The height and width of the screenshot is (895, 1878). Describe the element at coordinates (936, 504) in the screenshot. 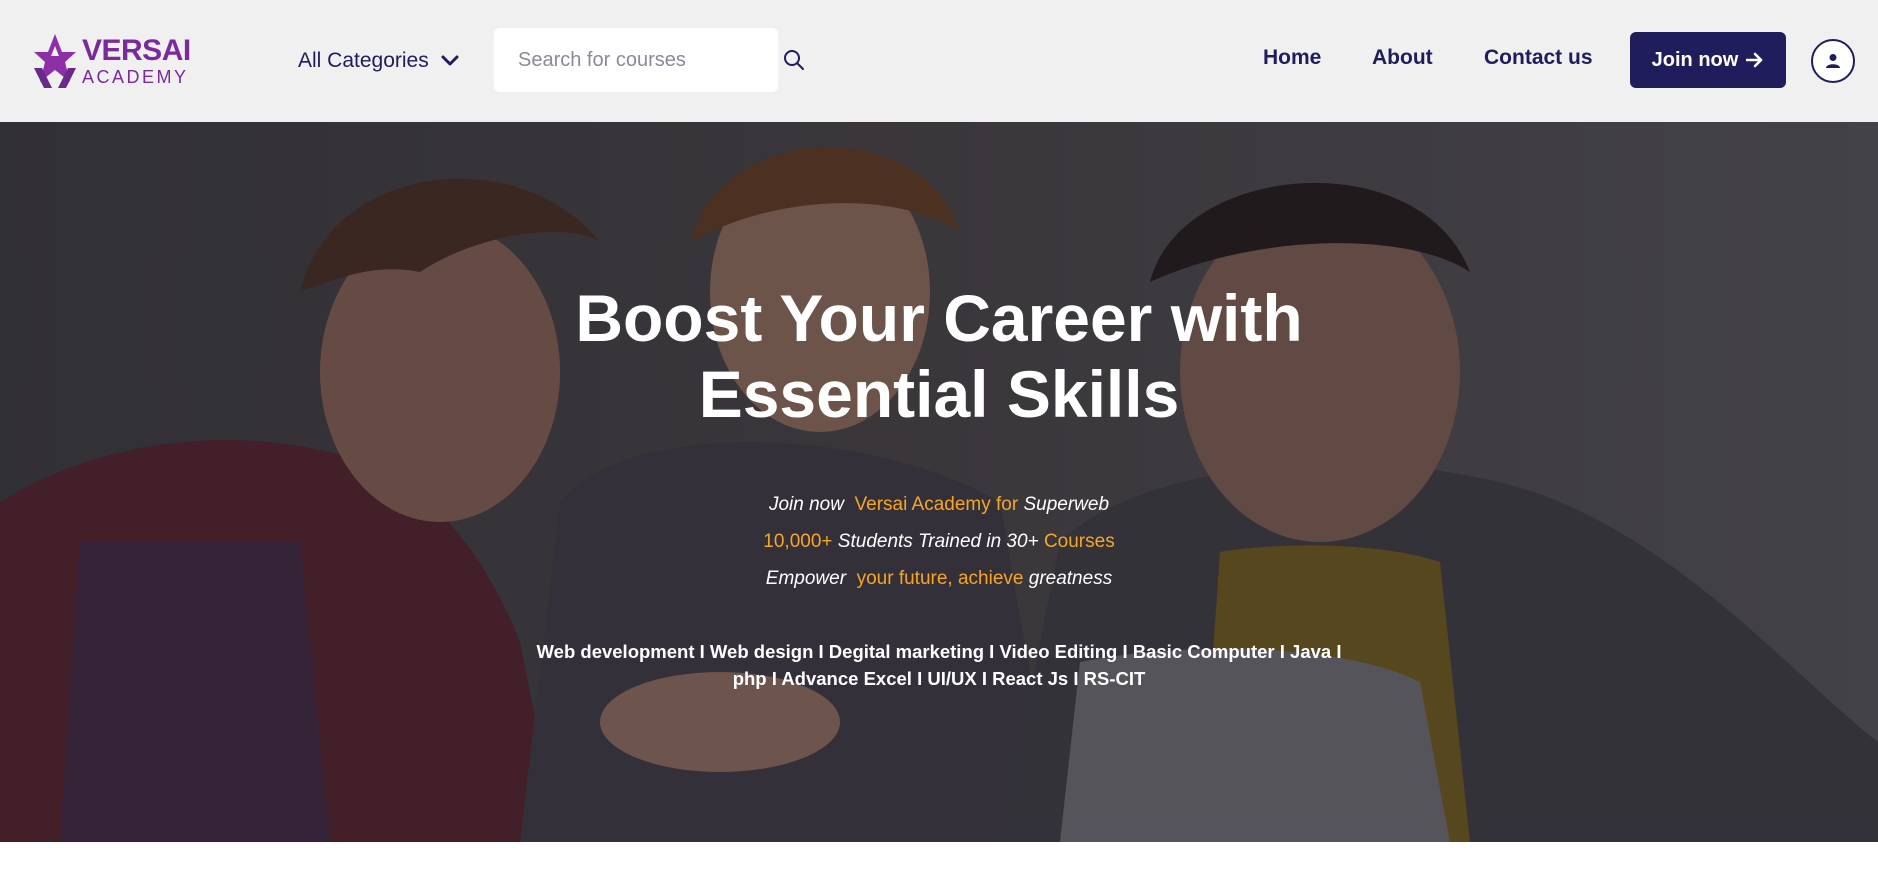

I see `tagline-1-part-b: Versai Academy for` at that location.